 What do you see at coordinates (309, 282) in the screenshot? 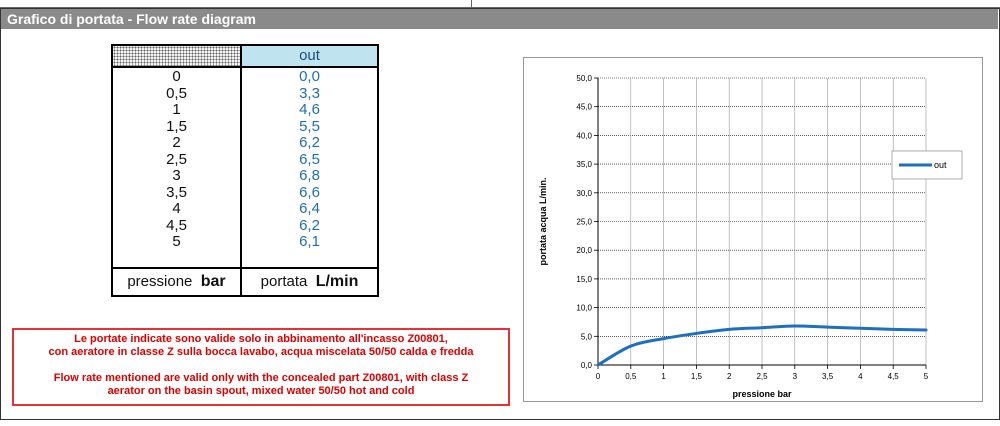
I see `flow-label: portata L/min` at bounding box center [309, 282].